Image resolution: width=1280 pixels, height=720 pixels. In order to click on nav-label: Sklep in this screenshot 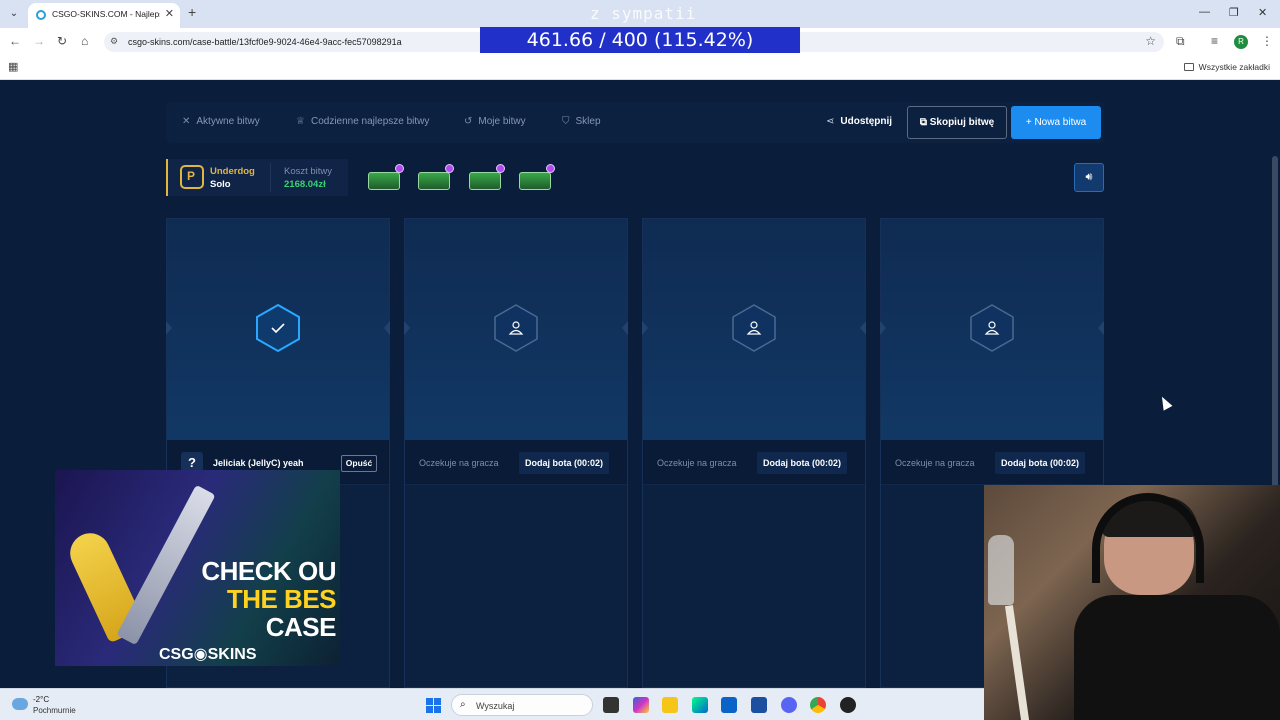, I will do `click(588, 121)`.